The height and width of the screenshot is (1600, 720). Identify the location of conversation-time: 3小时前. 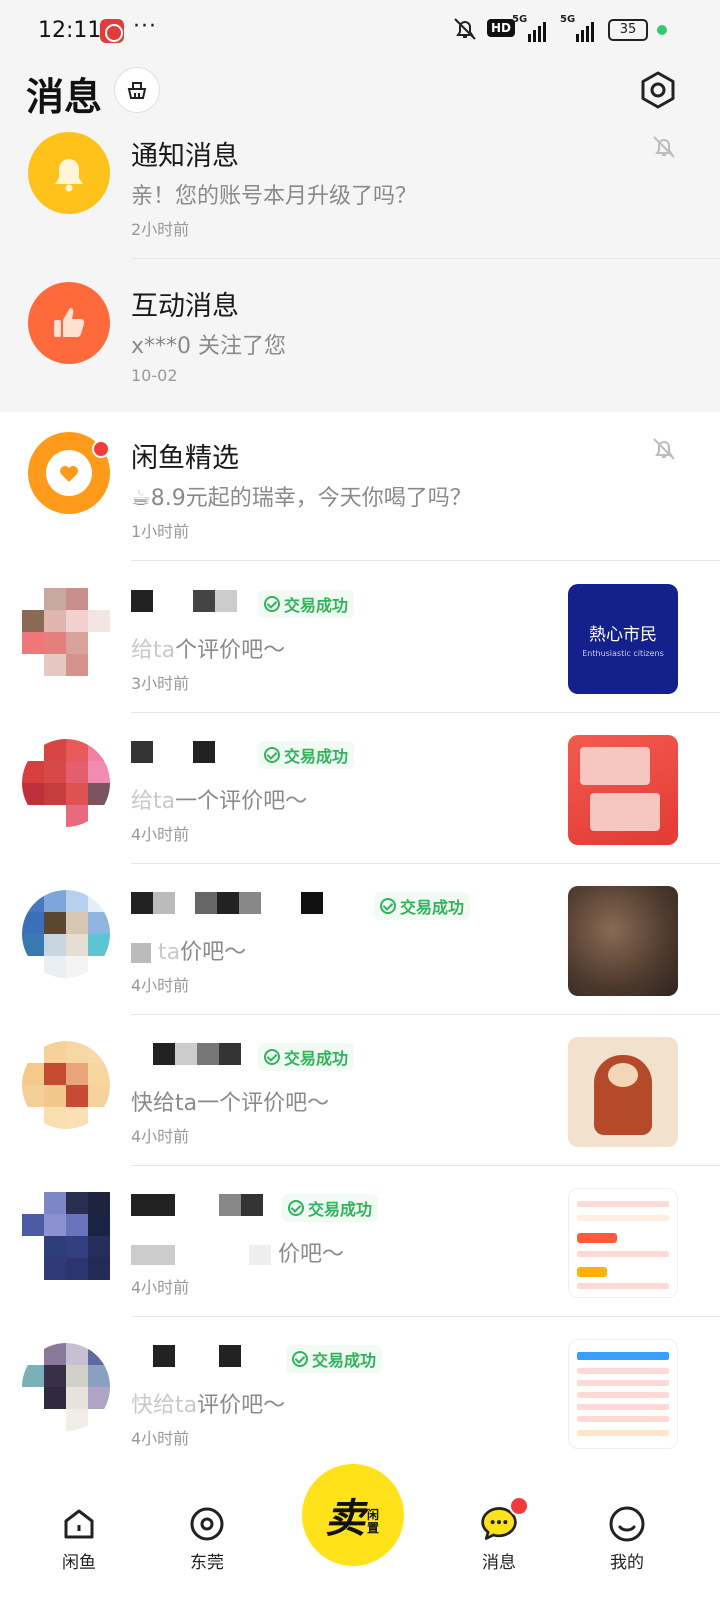
(160, 683).